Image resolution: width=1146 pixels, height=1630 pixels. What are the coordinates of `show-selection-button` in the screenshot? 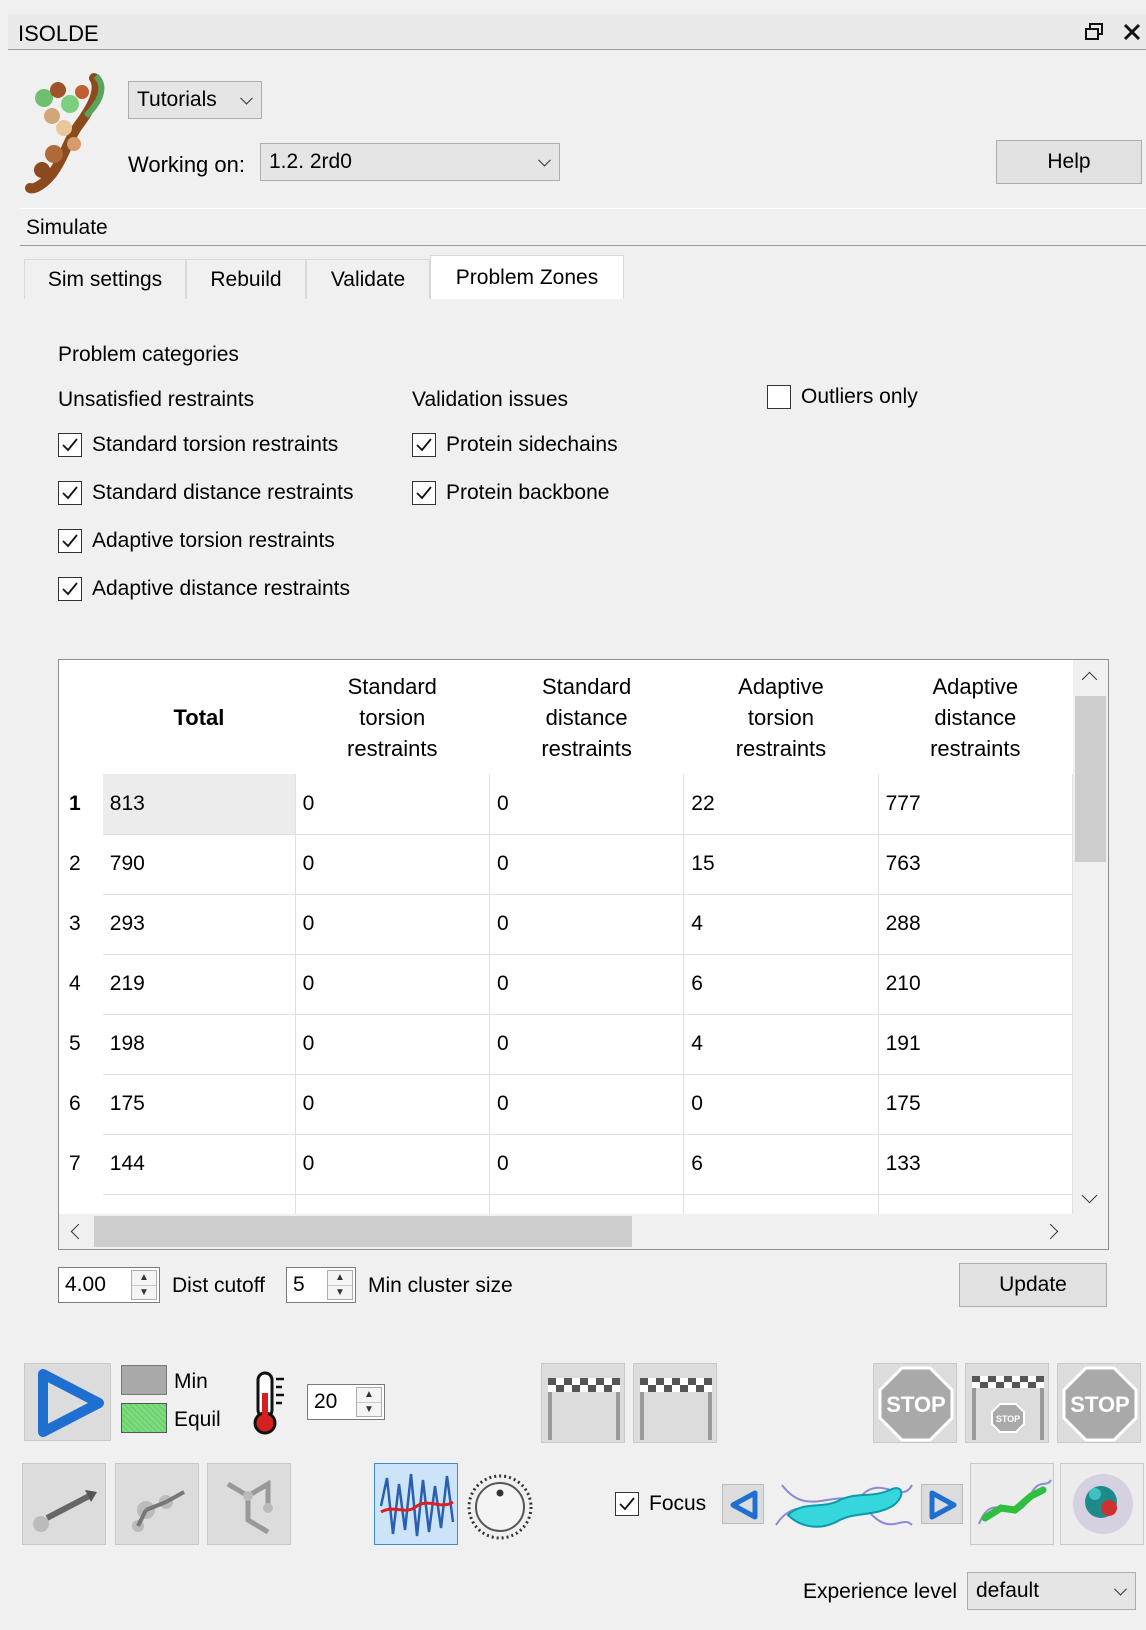 It's located at (1012, 1504).